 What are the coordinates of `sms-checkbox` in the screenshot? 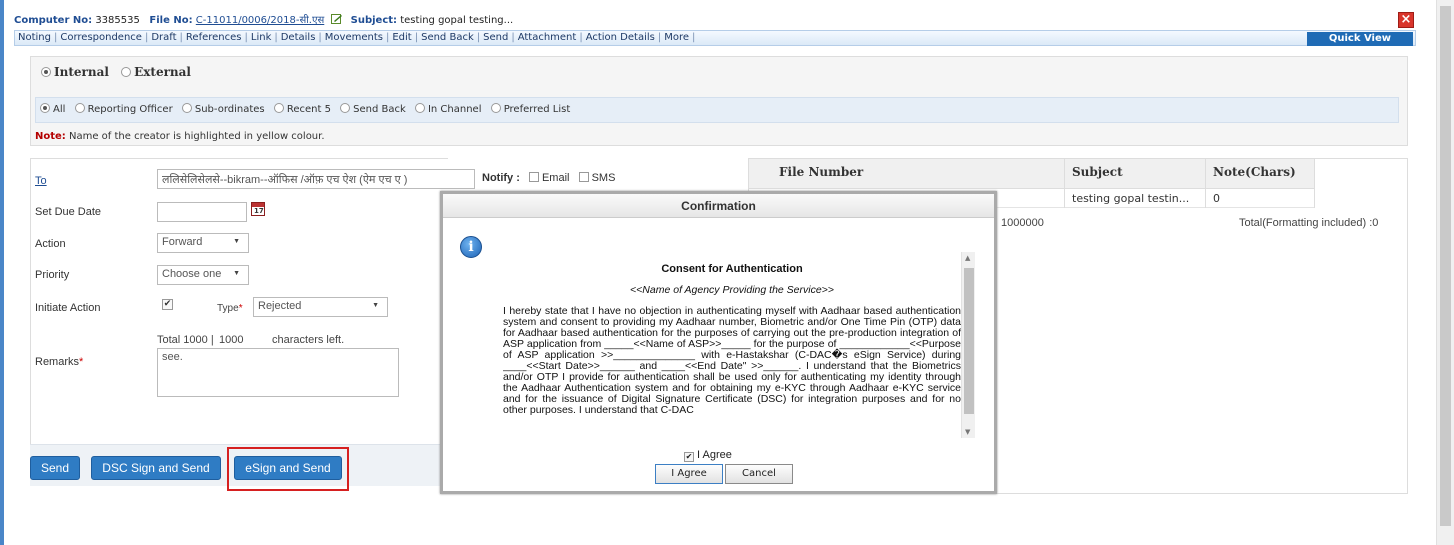 It's located at (583, 177).